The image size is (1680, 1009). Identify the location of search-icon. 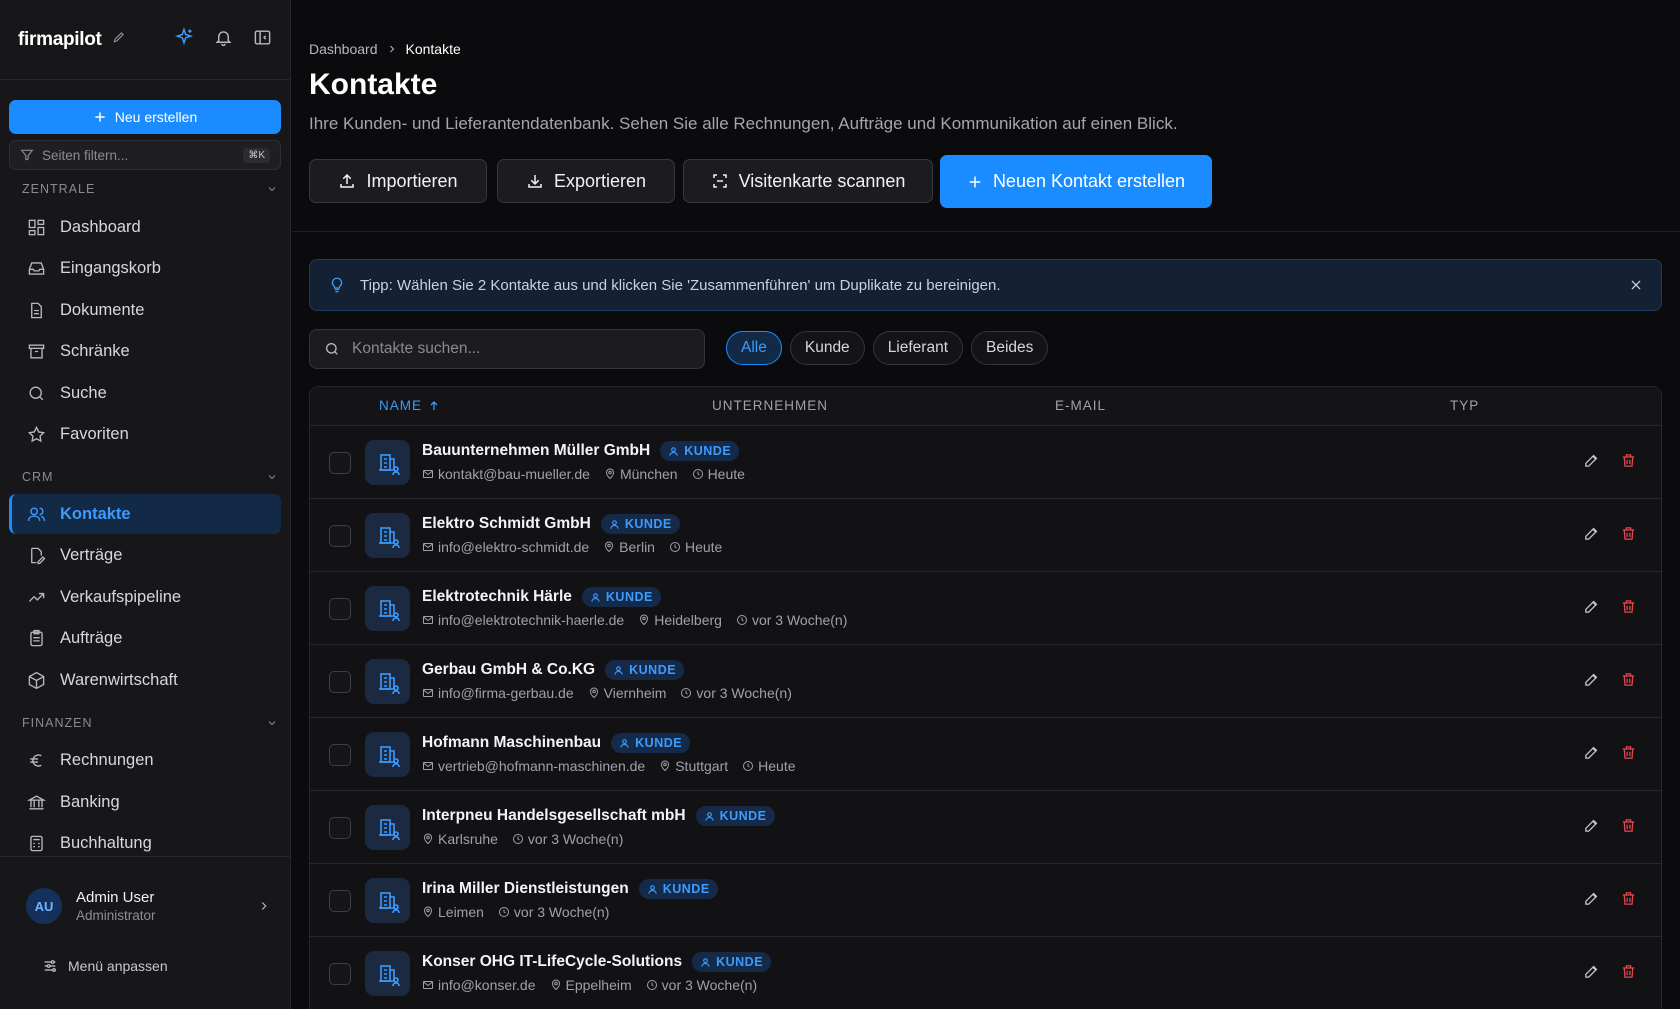
(332, 349).